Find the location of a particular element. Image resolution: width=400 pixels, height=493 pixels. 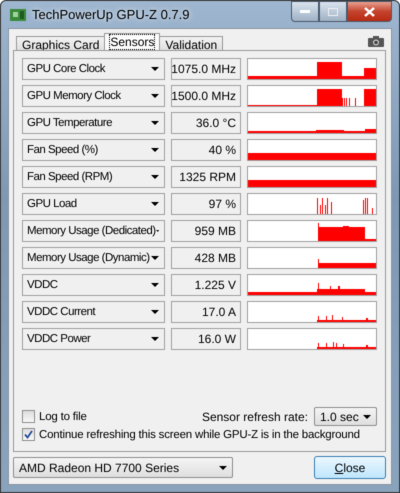

tab: Graphics Card is located at coordinates (61, 43).